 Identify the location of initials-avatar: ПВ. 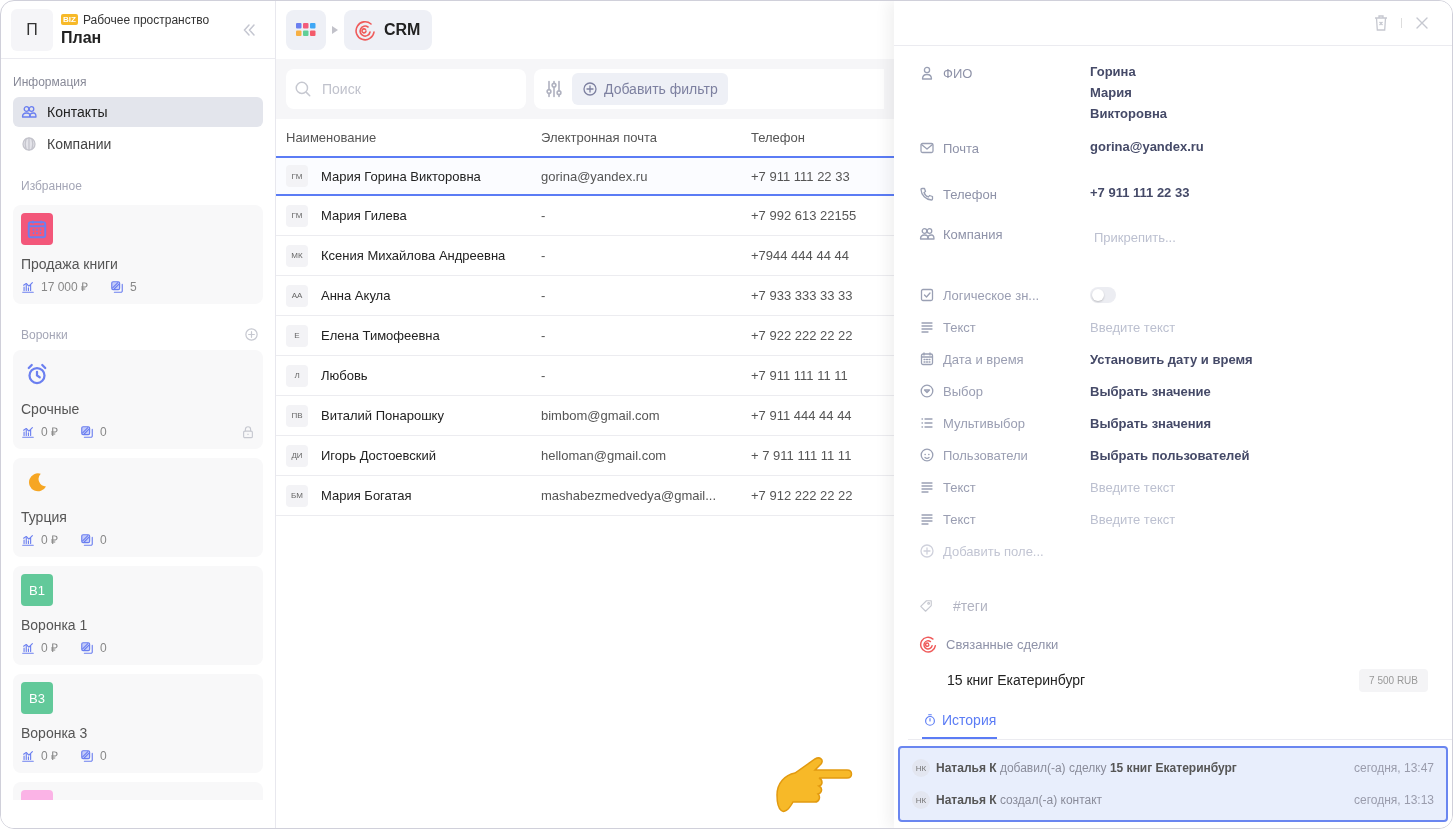
(297, 415).